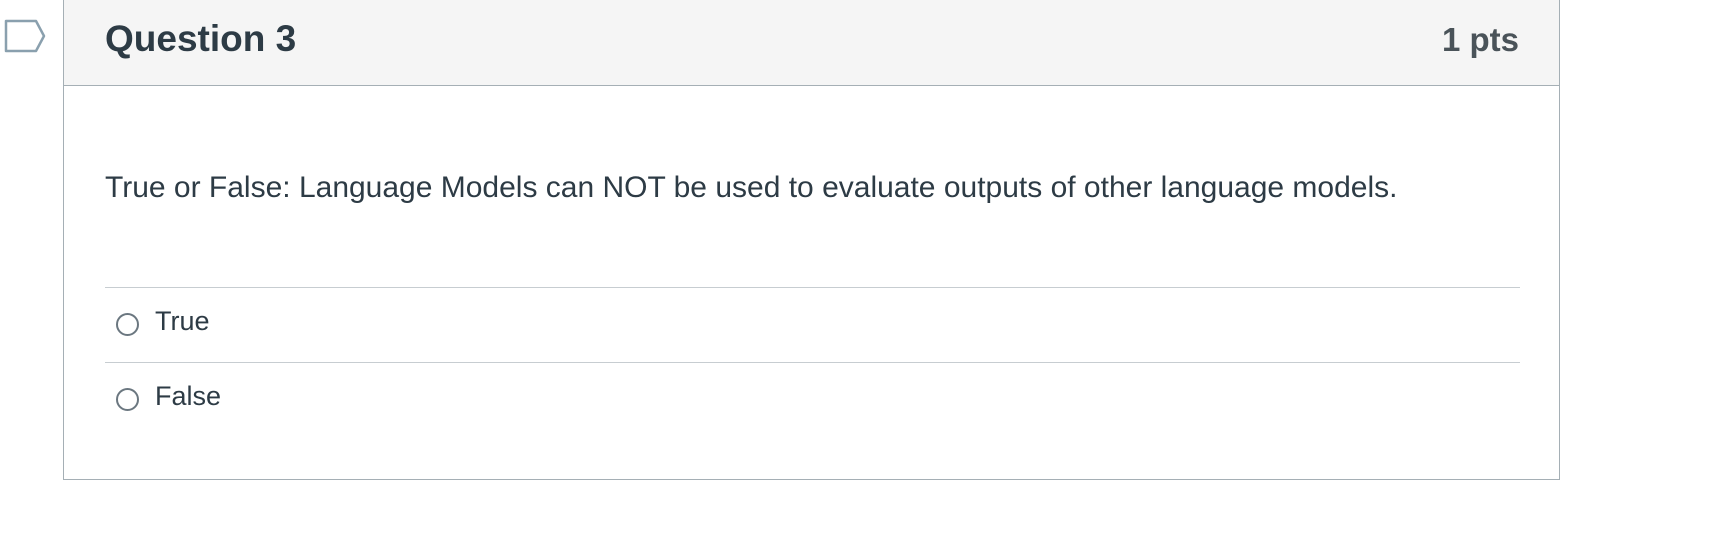 Image resolution: width=1719 pixels, height=536 pixels. Describe the element at coordinates (182, 321) in the screenshot. I see `answer-label: True` at that location.